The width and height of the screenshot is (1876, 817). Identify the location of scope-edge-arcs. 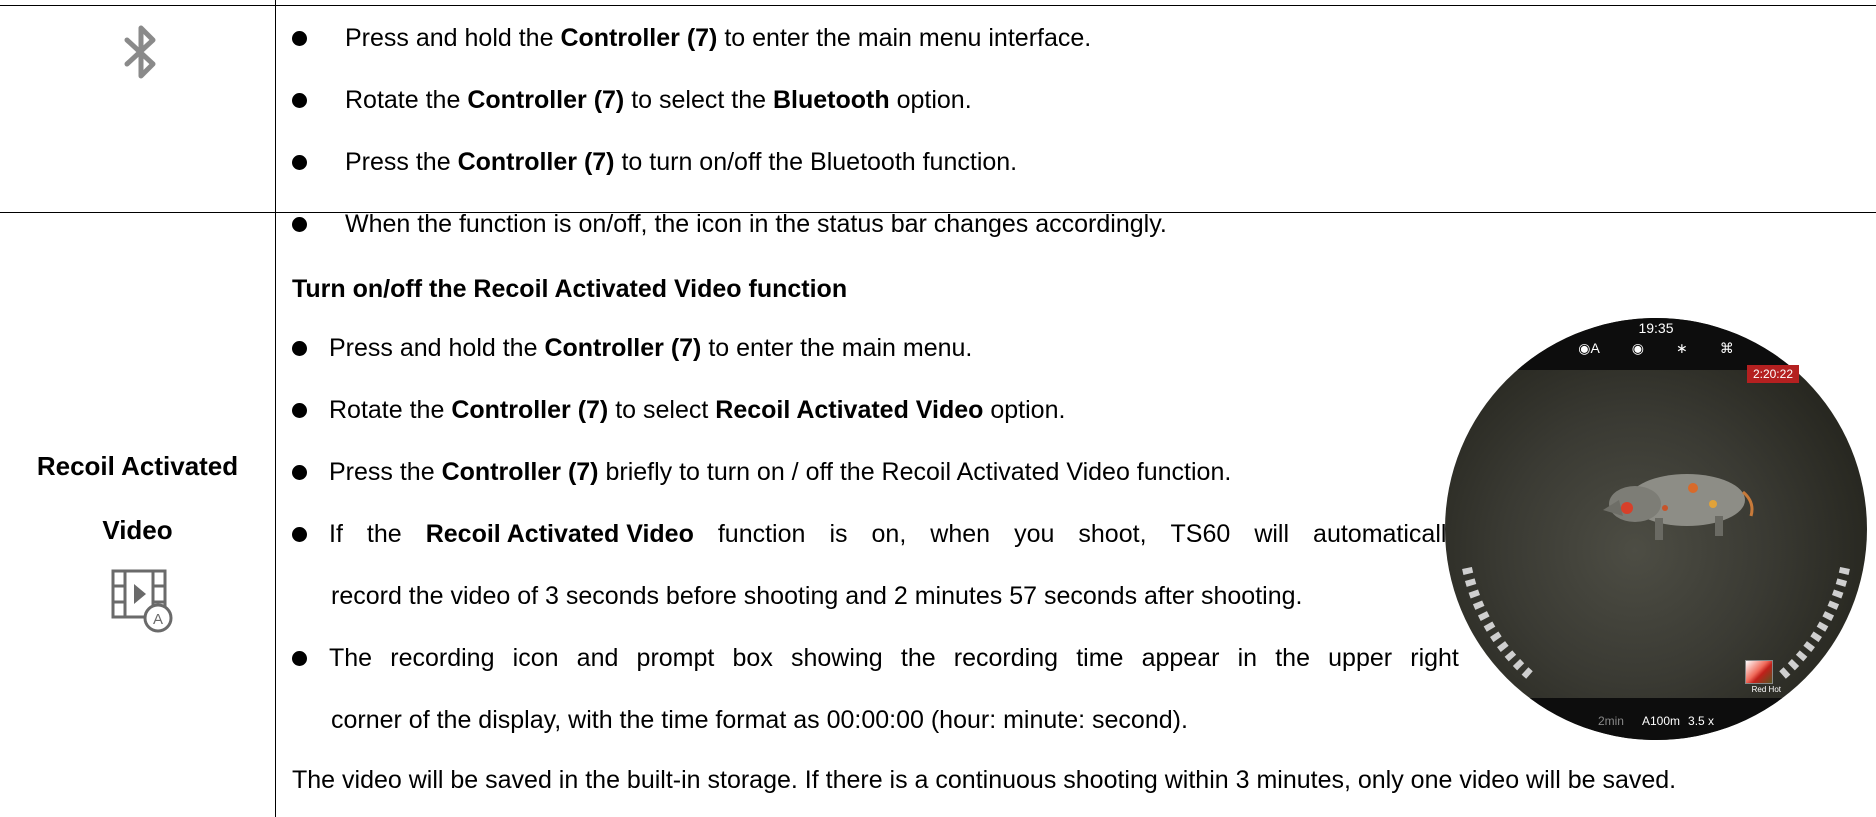
(1656, 624).